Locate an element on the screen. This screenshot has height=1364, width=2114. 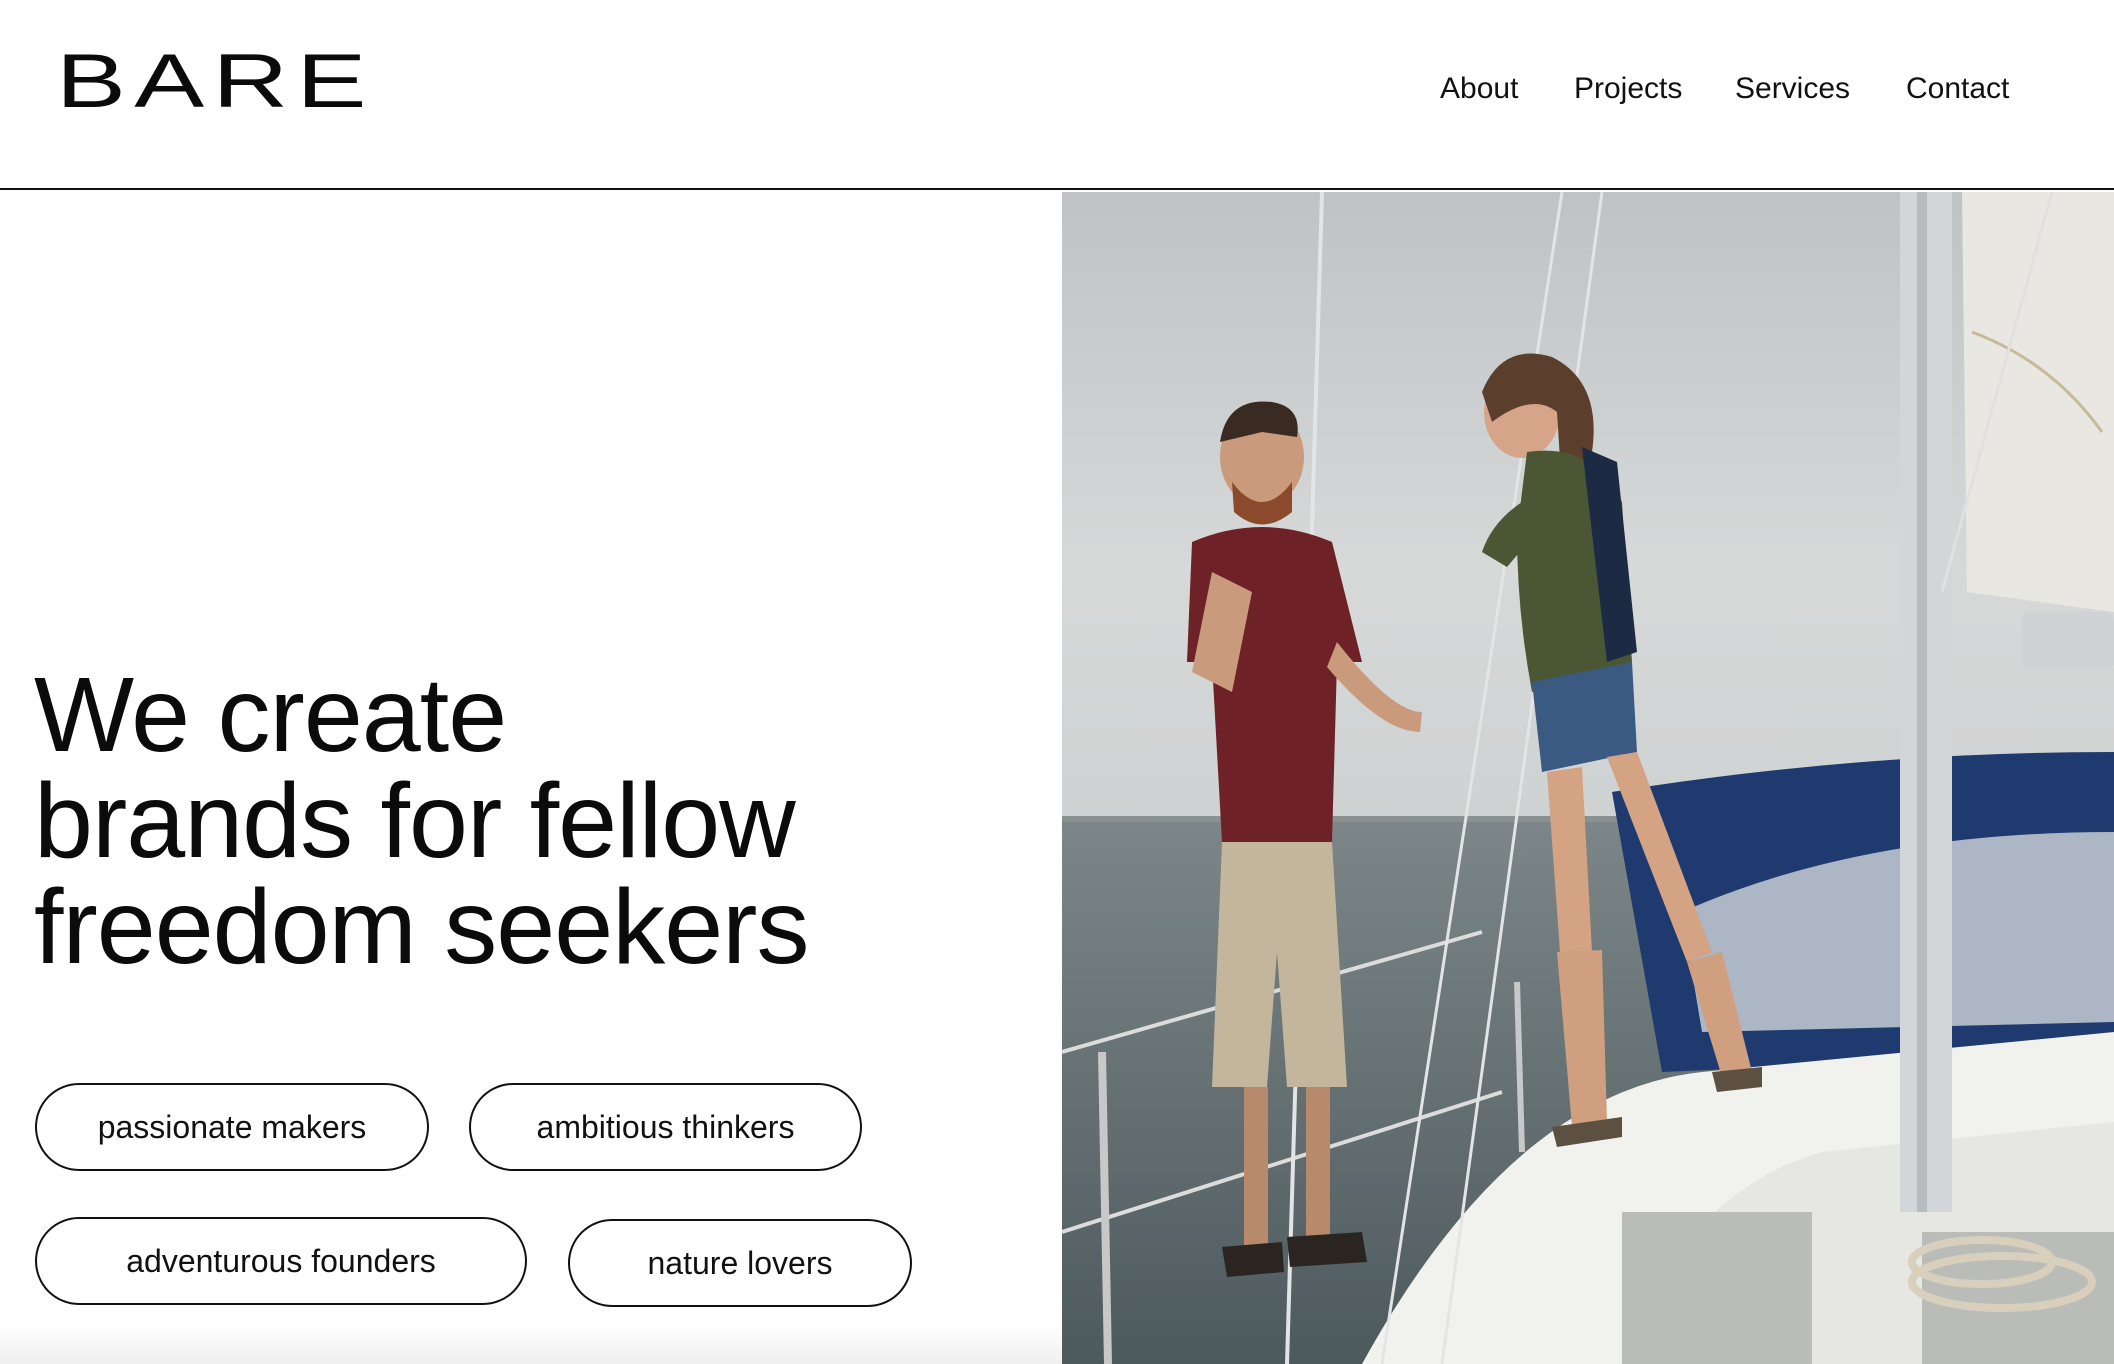
headline-line-1: We create is located at coordinates (270, 715).